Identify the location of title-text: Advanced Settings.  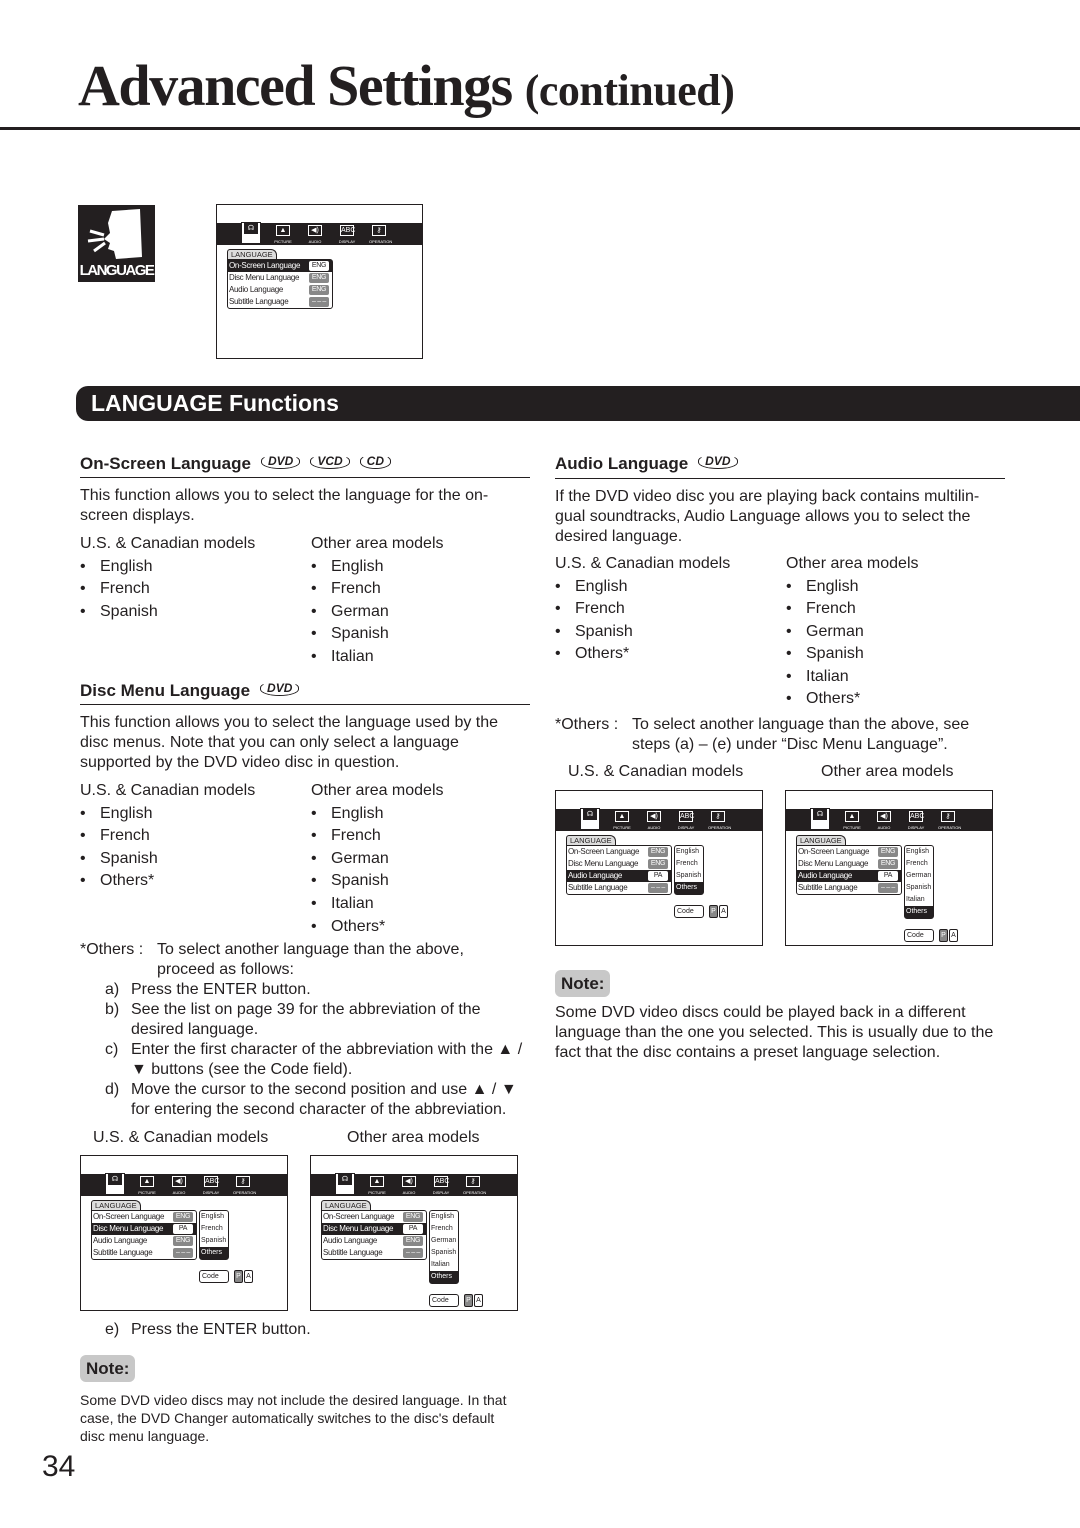
(295, 85).